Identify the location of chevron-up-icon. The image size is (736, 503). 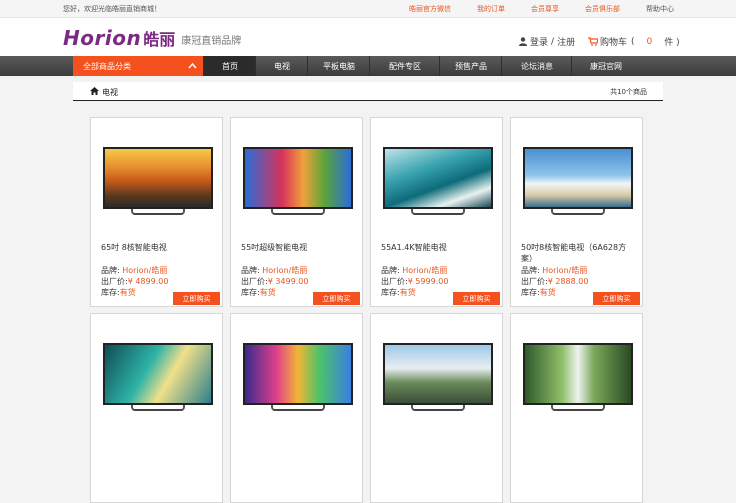
(192, 65).